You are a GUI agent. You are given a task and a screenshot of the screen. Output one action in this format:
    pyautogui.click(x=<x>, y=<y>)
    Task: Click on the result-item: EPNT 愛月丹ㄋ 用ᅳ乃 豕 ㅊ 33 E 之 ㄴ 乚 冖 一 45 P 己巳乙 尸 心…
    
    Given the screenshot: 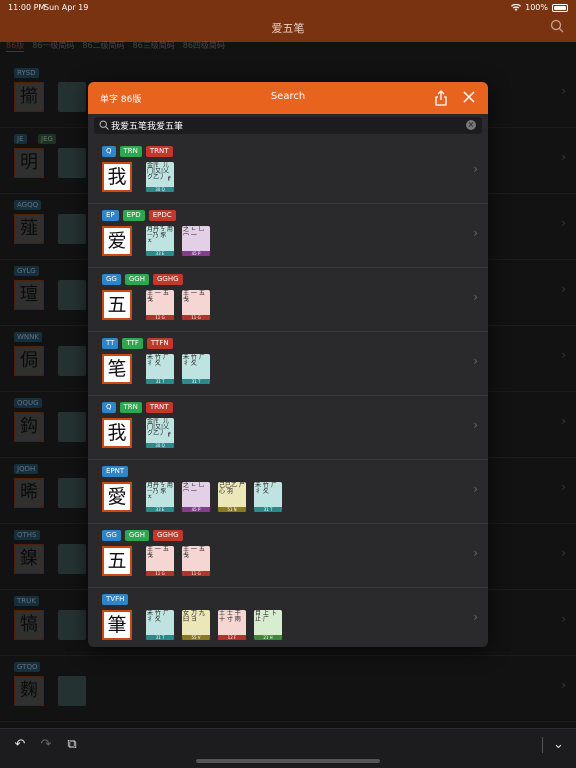 What is the action you would take?
    pyautogui.click(x=288, y=492)
    